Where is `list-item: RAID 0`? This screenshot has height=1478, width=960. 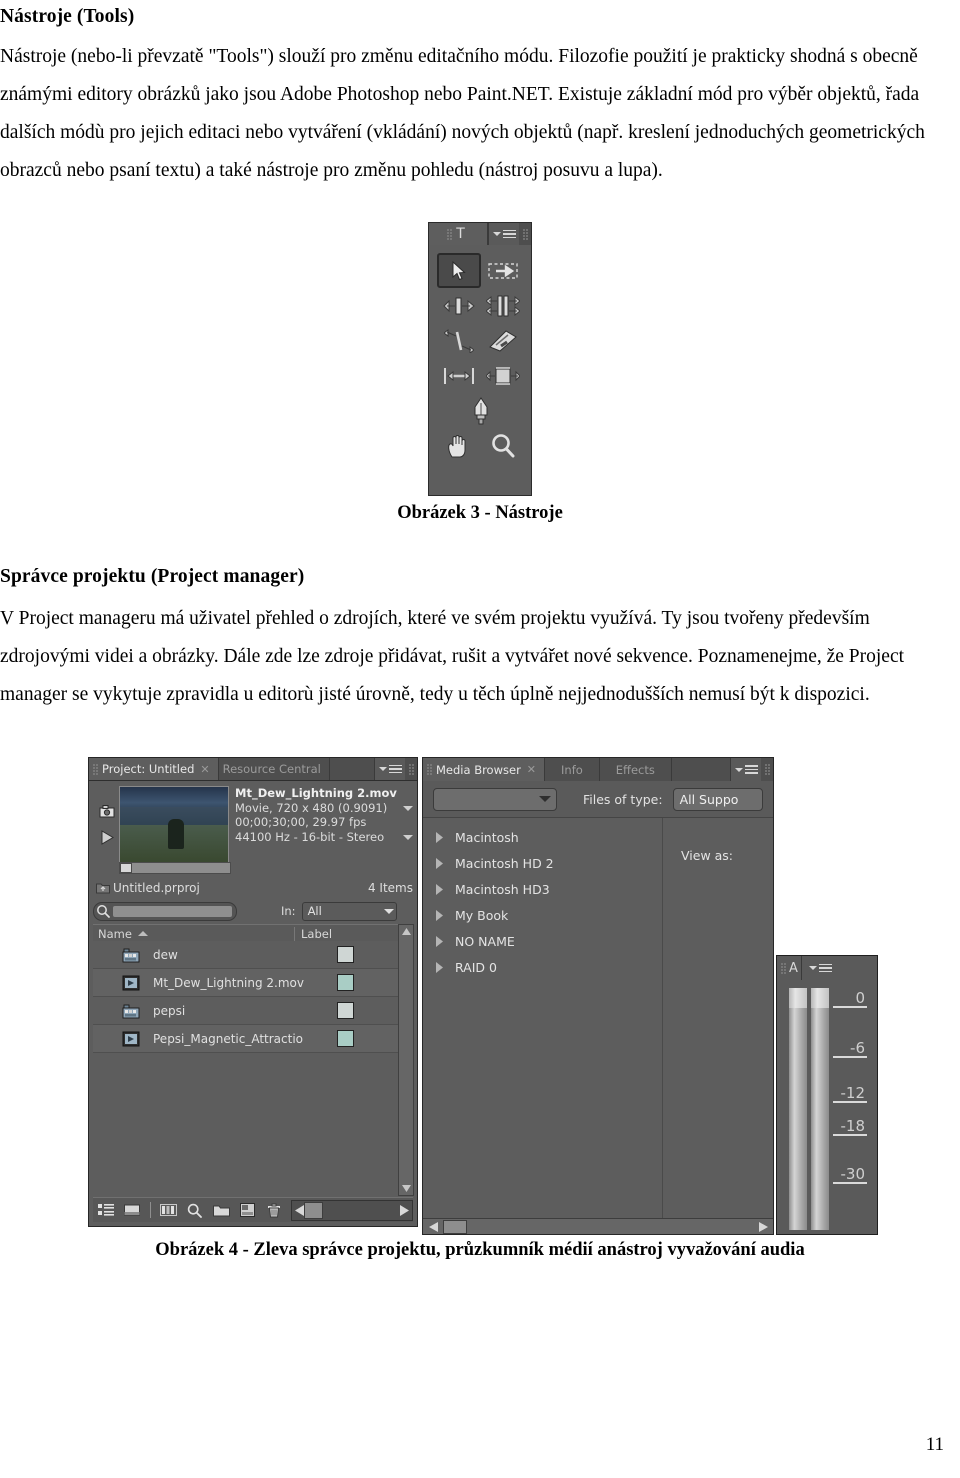
list-item: RAID 0 is located at coordinates (542, 967).